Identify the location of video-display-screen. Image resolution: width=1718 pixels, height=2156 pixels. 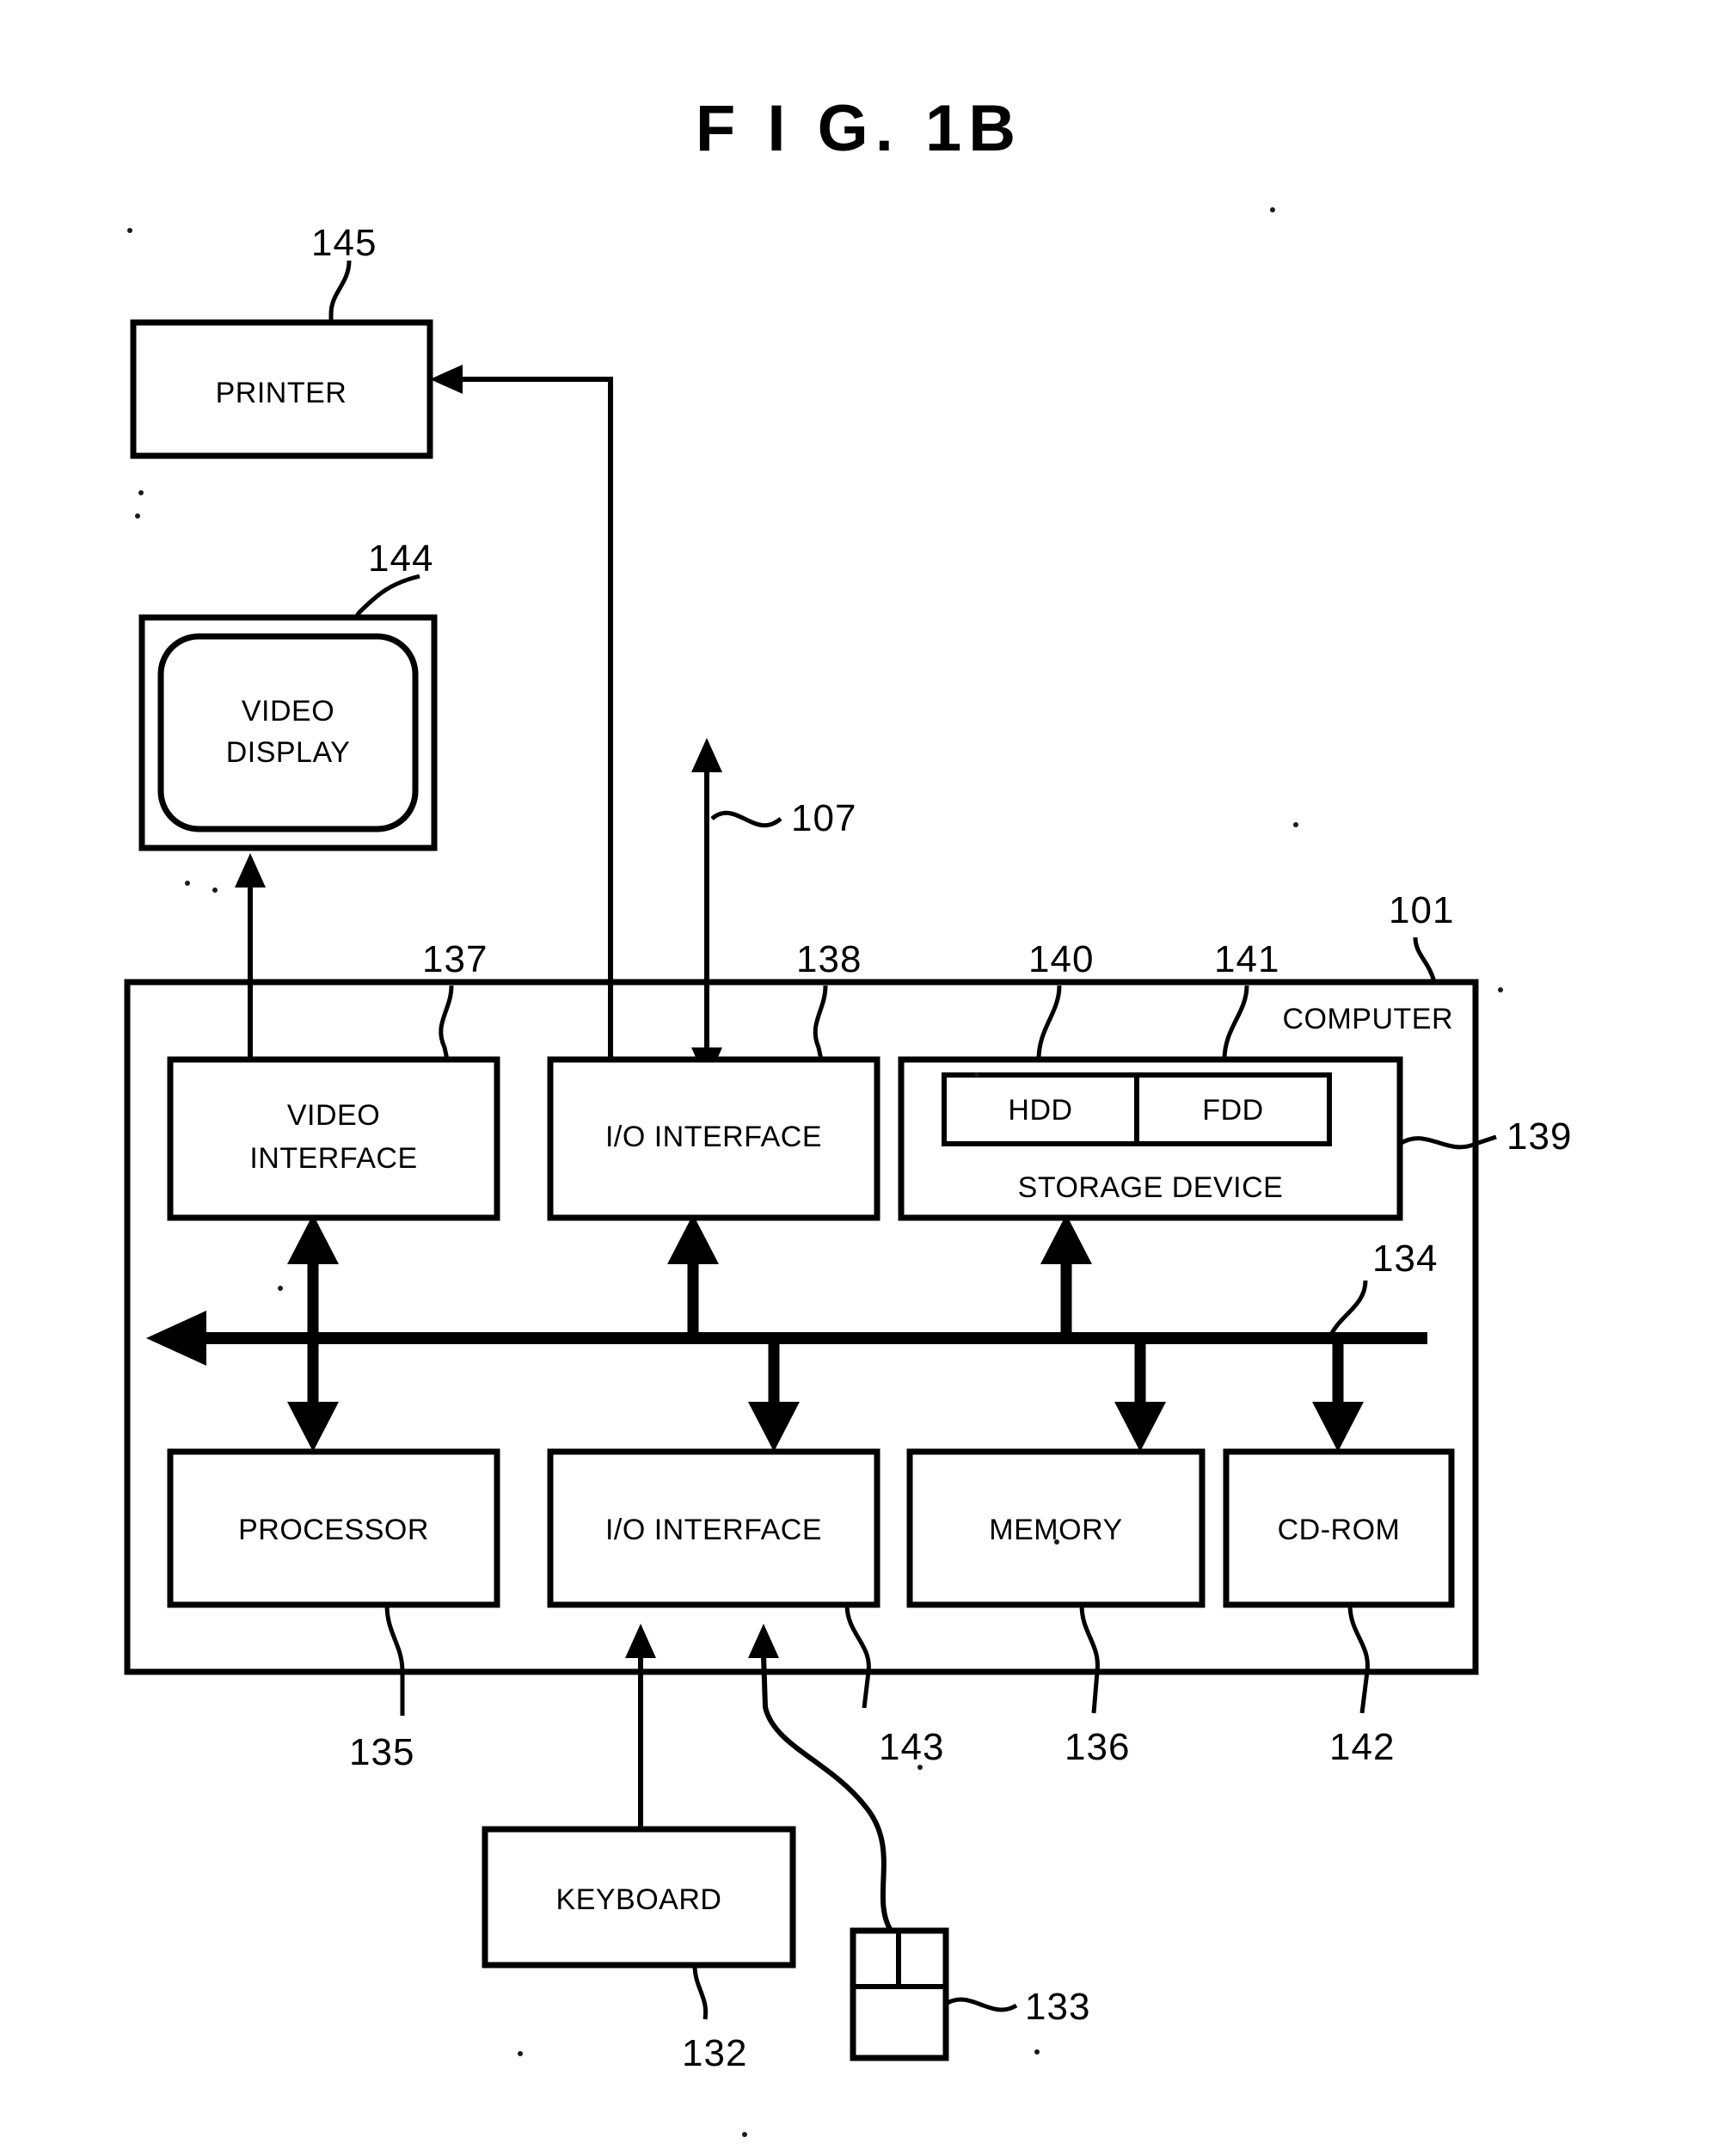
(288, 732).